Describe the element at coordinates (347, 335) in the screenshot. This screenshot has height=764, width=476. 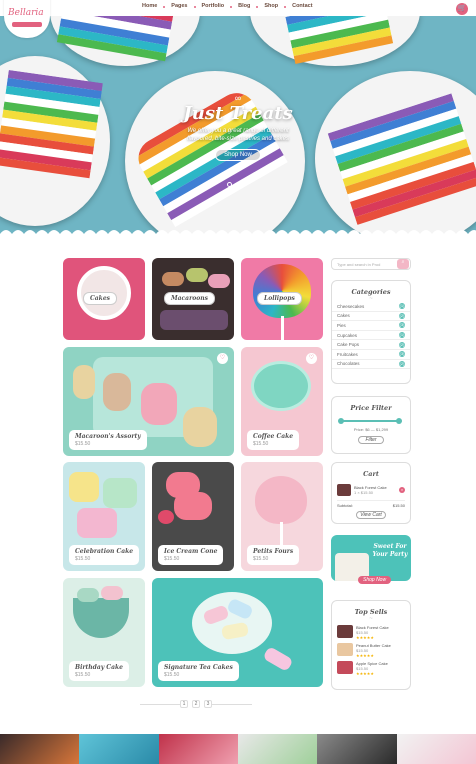
I see `category-name: Cupcakes` at that location.